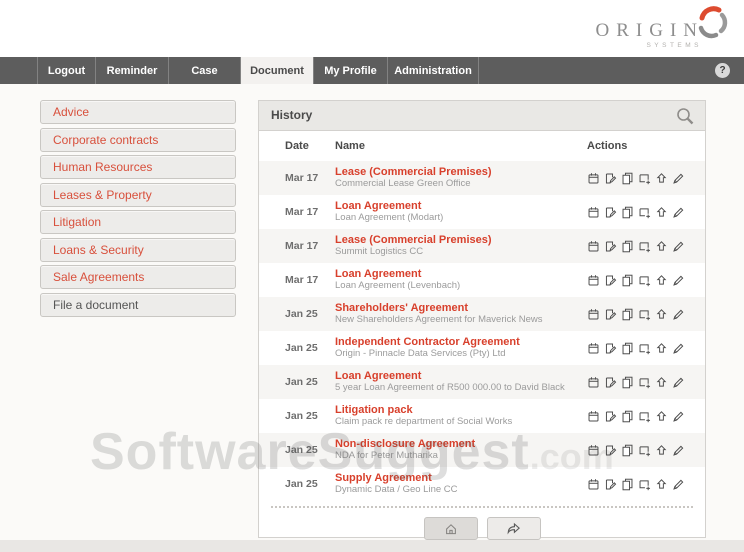 Image resolution: width=744 pixels, height=552 pixels. Describe the element at coordinates (138, 139) in the screenshot. I see `sidebar-item-corporate-contracts: Corporate contracts` at that location.